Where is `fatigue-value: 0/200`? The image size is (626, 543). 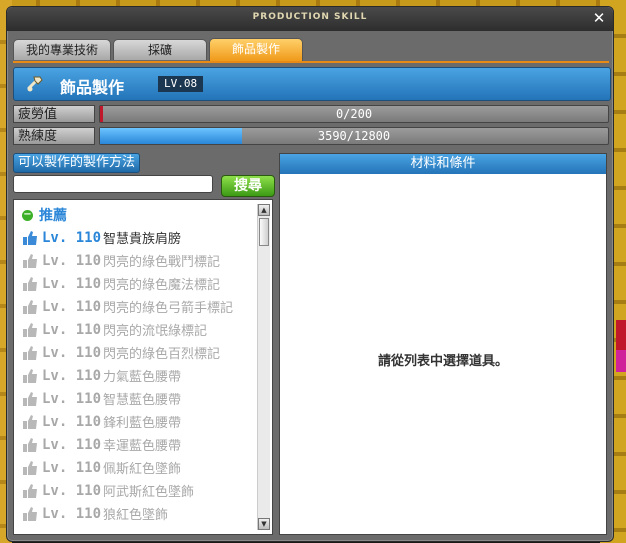
fatigue-value: 0/200 is located at coordinates (354, 114).